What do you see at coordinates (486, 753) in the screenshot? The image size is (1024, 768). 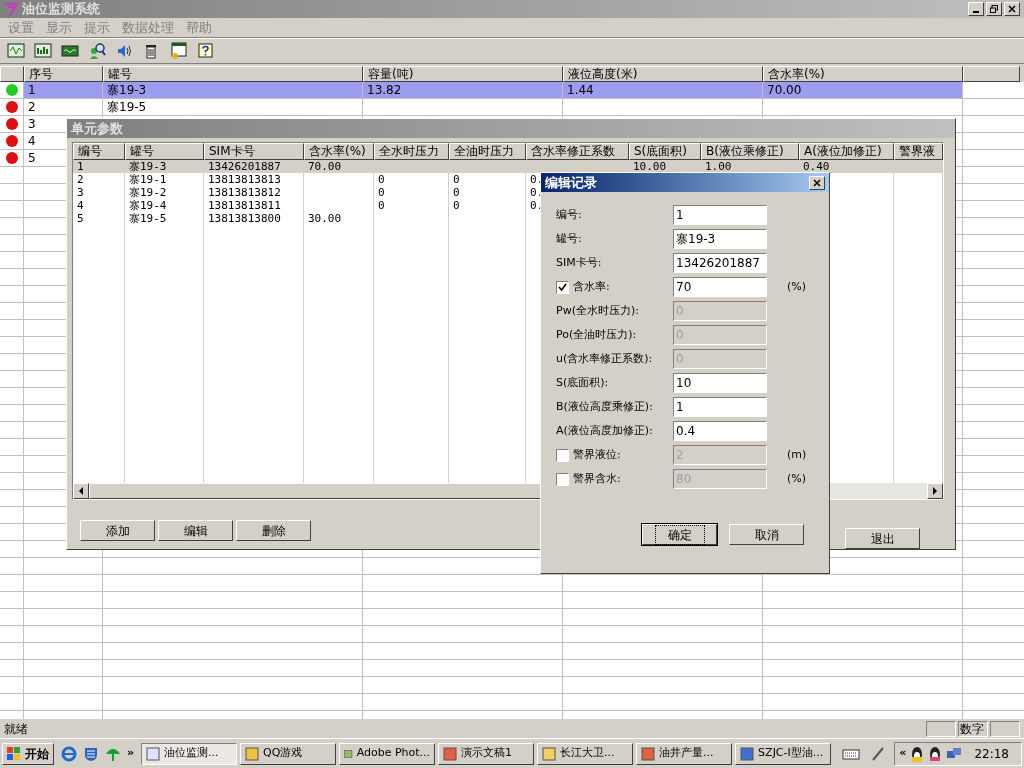 I see `taskbar-button: 演示文稿1` at bounding box center [486, 753].